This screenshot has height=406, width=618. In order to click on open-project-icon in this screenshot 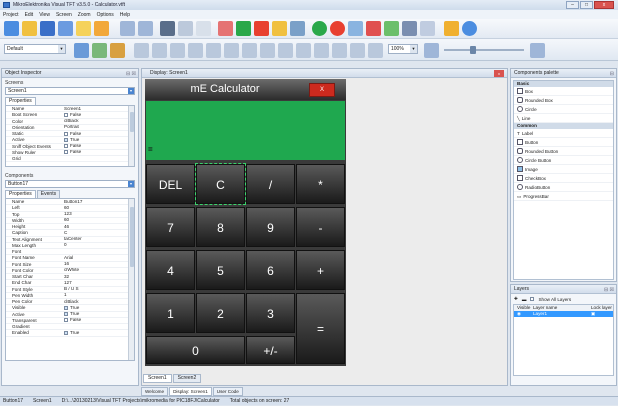, I will do `click(29, 28)`.